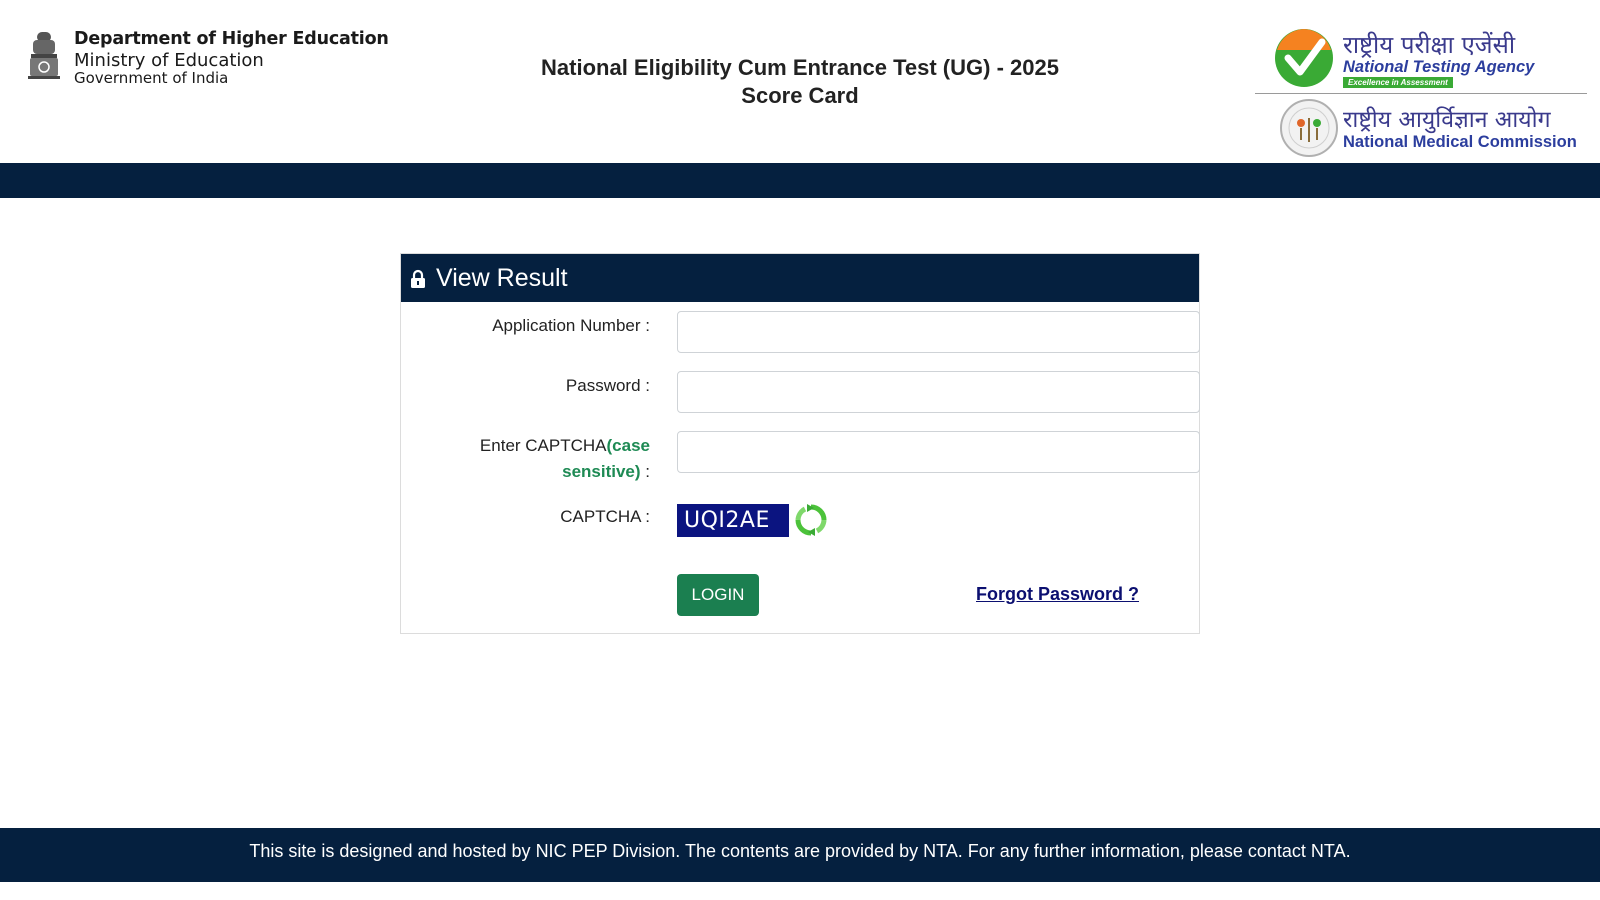 This screenshot has height=900, width=1600. What do you see at coordinates (800, 180) in the screenshot?
I see `header-band` at bounding box center [800, 180].